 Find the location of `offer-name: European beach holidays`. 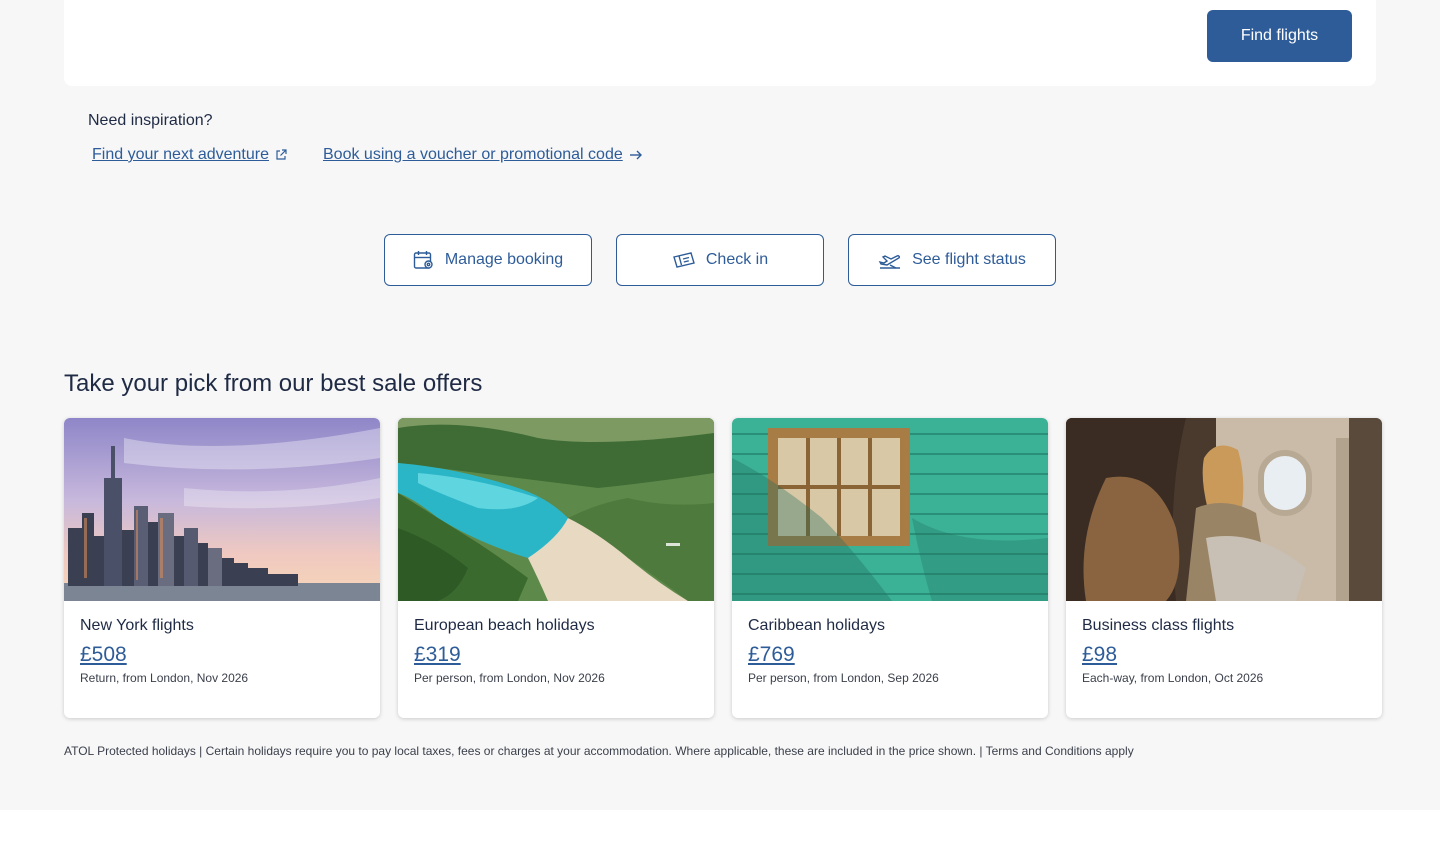

offer-name: European beach holidays is located at coordinates (504, 625).